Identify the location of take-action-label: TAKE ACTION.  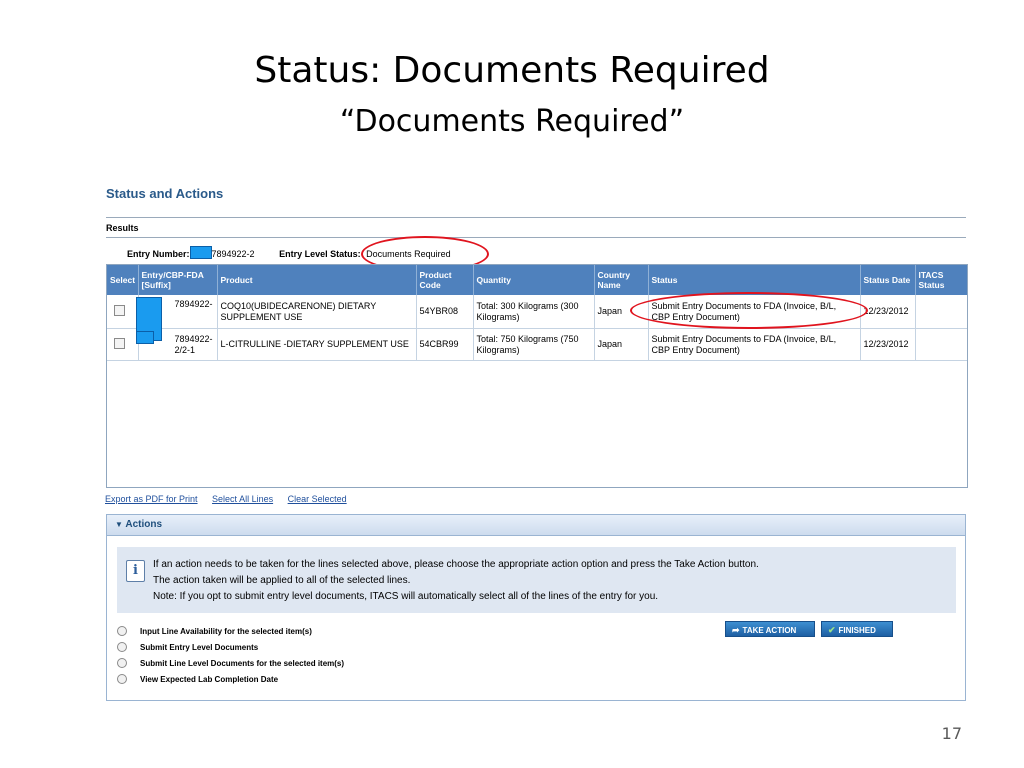
(769, 630).